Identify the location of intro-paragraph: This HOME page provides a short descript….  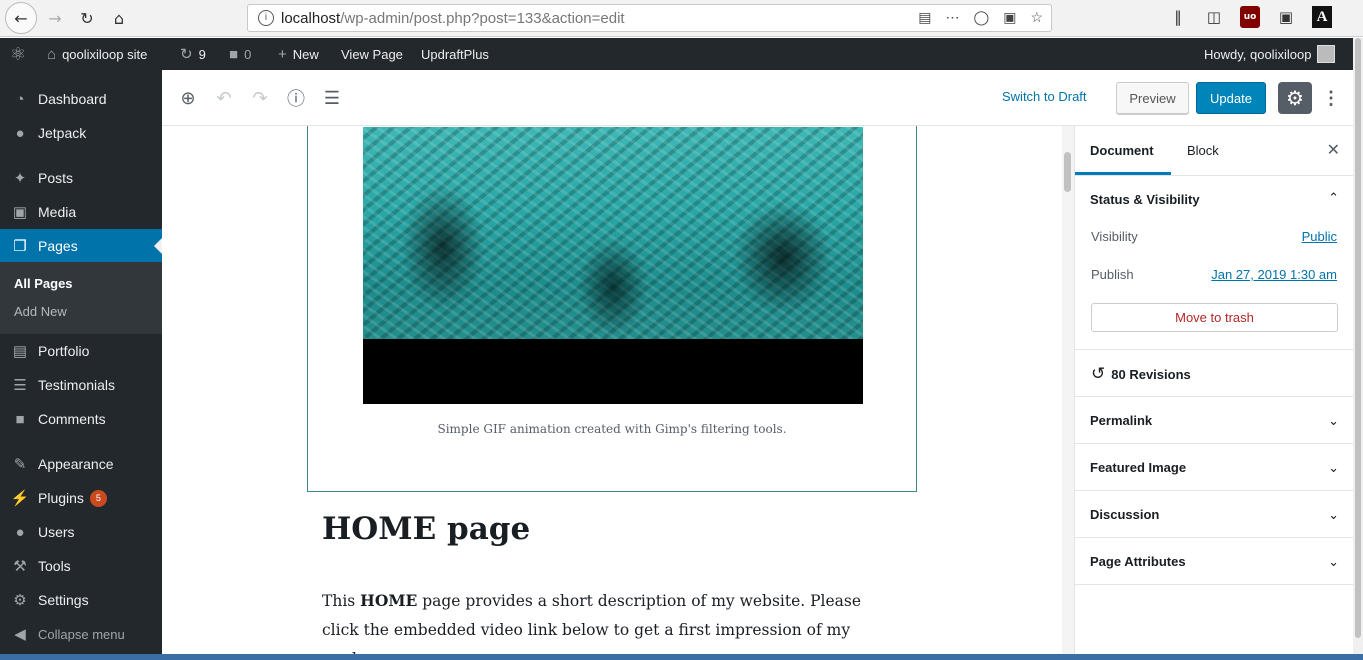
(609, 623).